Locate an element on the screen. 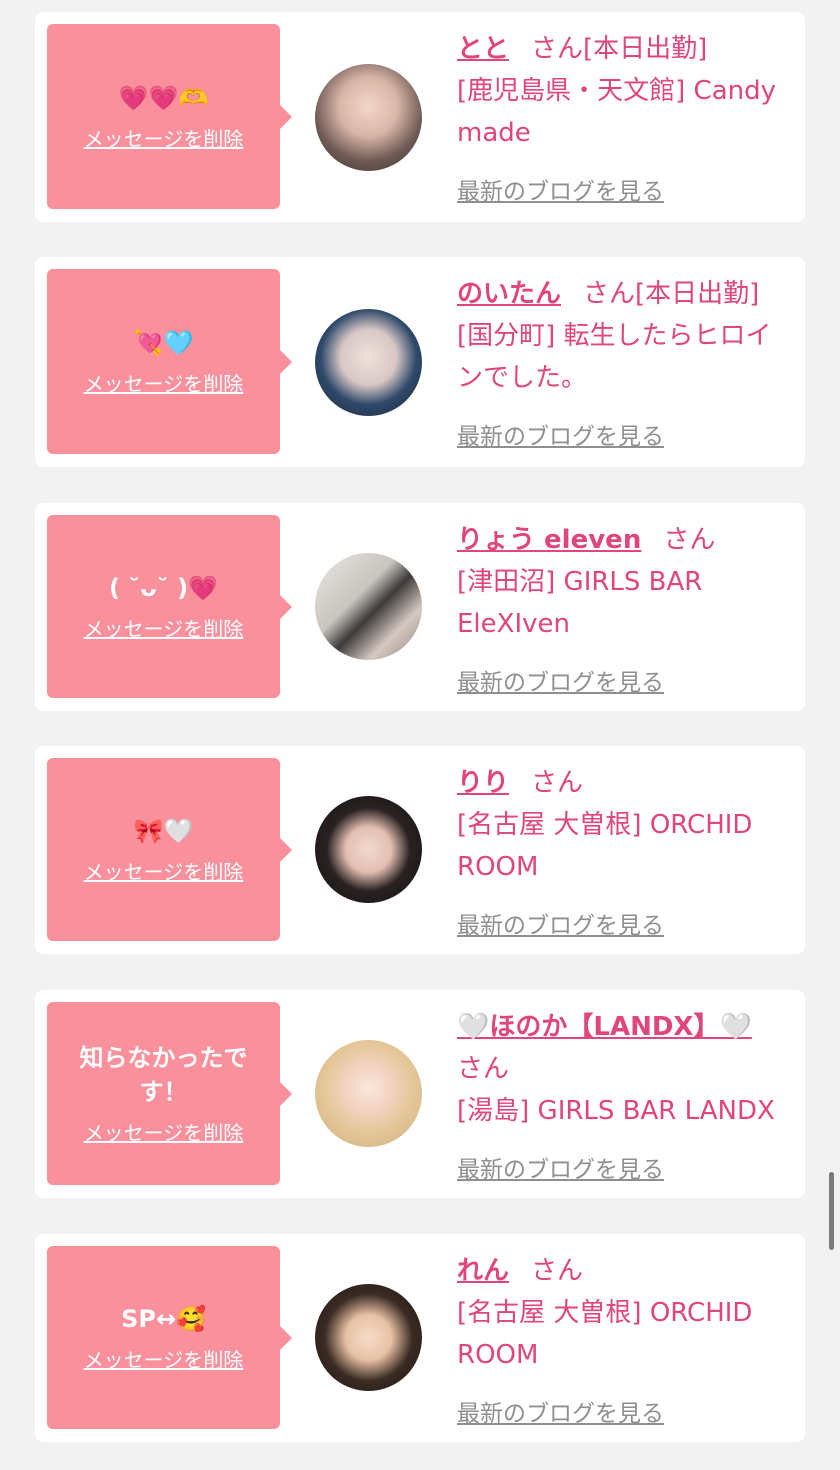  message-bubble: 知らなかったです！ メッセージを削除 is located at coordinates (169, 1093).